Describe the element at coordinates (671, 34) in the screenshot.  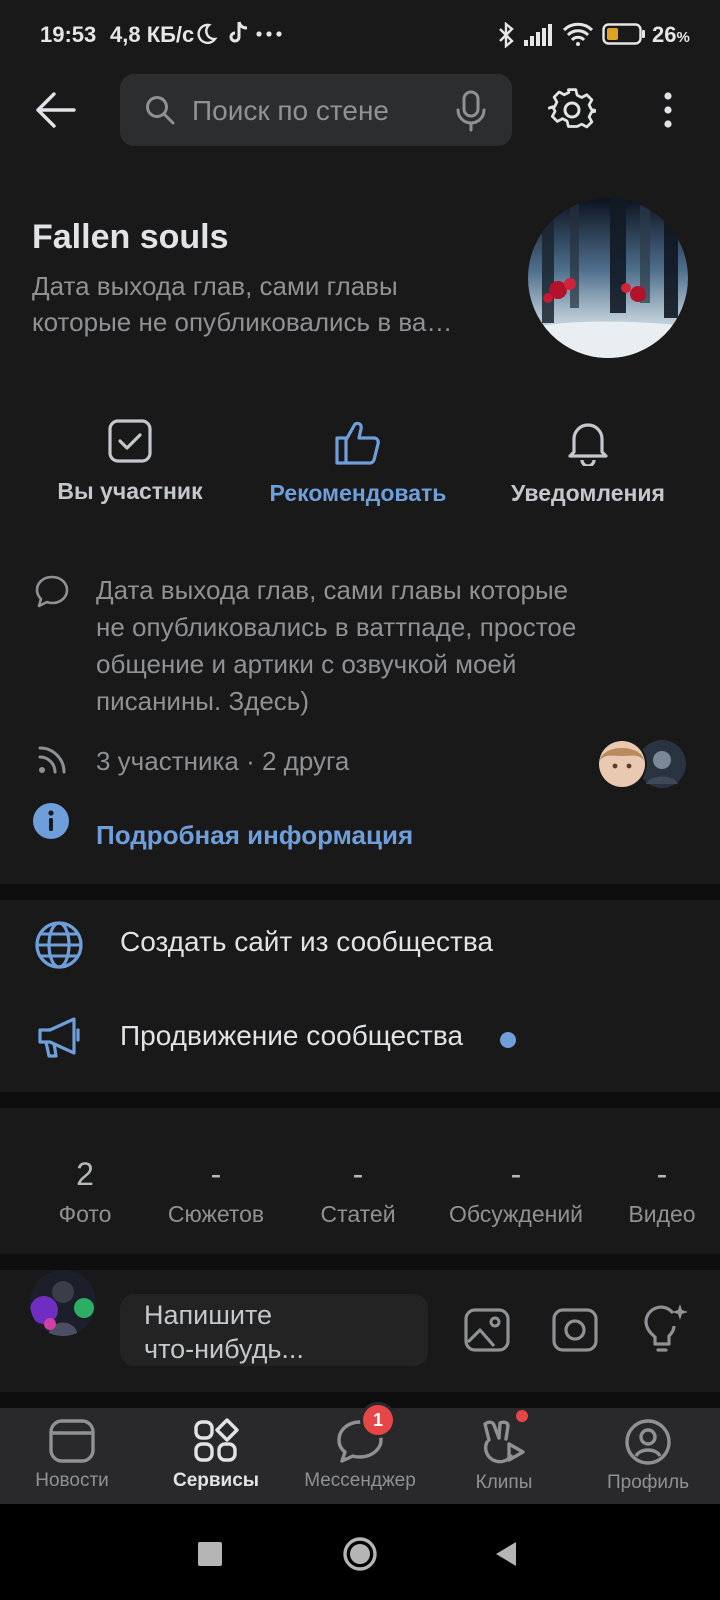
I see `battery-percent: 26%` at that location.